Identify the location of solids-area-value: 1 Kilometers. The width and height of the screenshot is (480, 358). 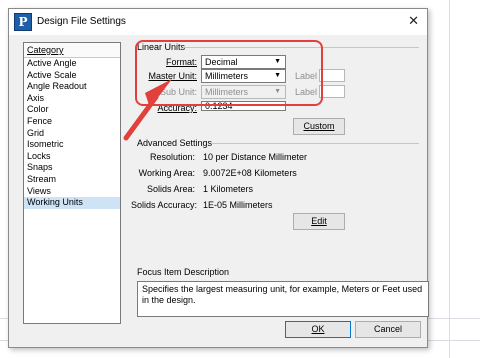
(228, 189).